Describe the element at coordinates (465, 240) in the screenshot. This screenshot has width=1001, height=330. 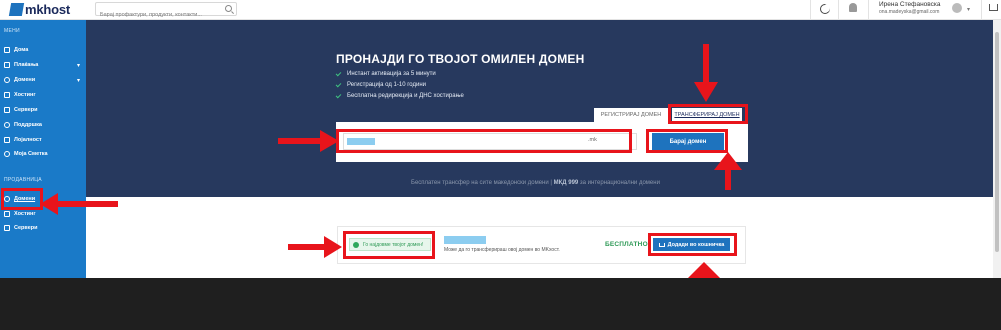
I see `redacted-domain` at that location.